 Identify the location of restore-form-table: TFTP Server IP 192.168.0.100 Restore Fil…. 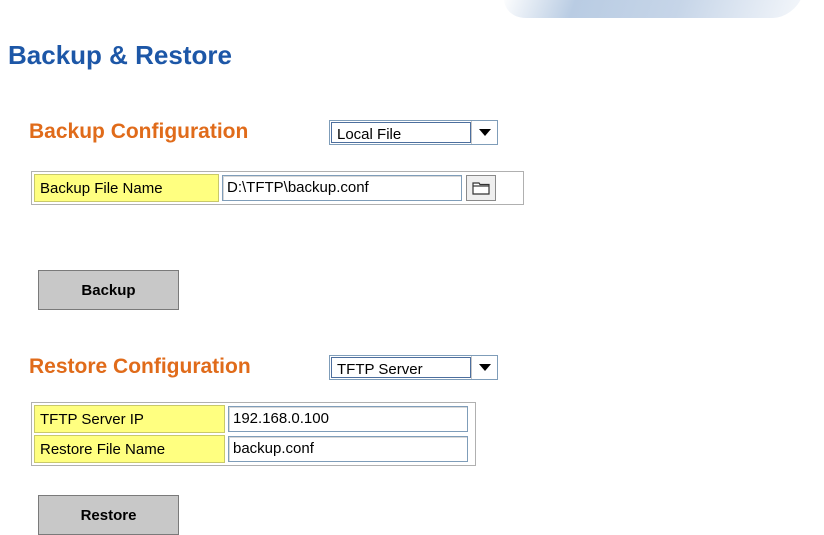
(253, 434).